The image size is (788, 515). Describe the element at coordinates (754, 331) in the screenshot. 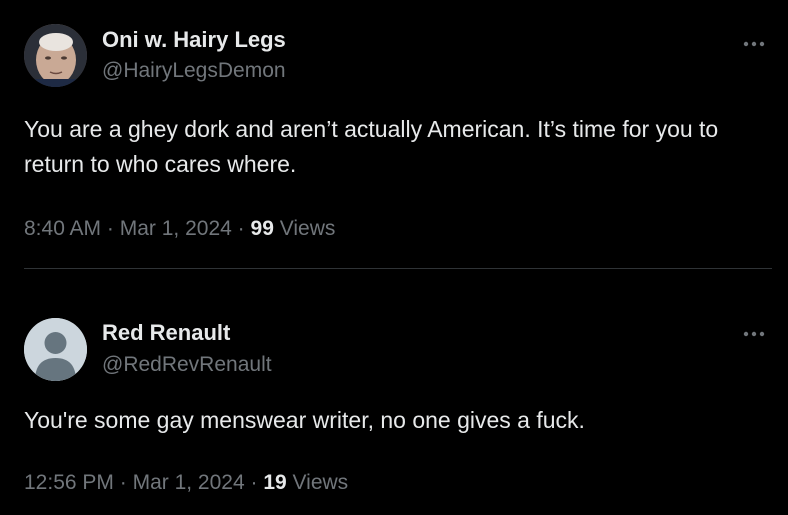

I see `more-horizontal-icon` at that location.